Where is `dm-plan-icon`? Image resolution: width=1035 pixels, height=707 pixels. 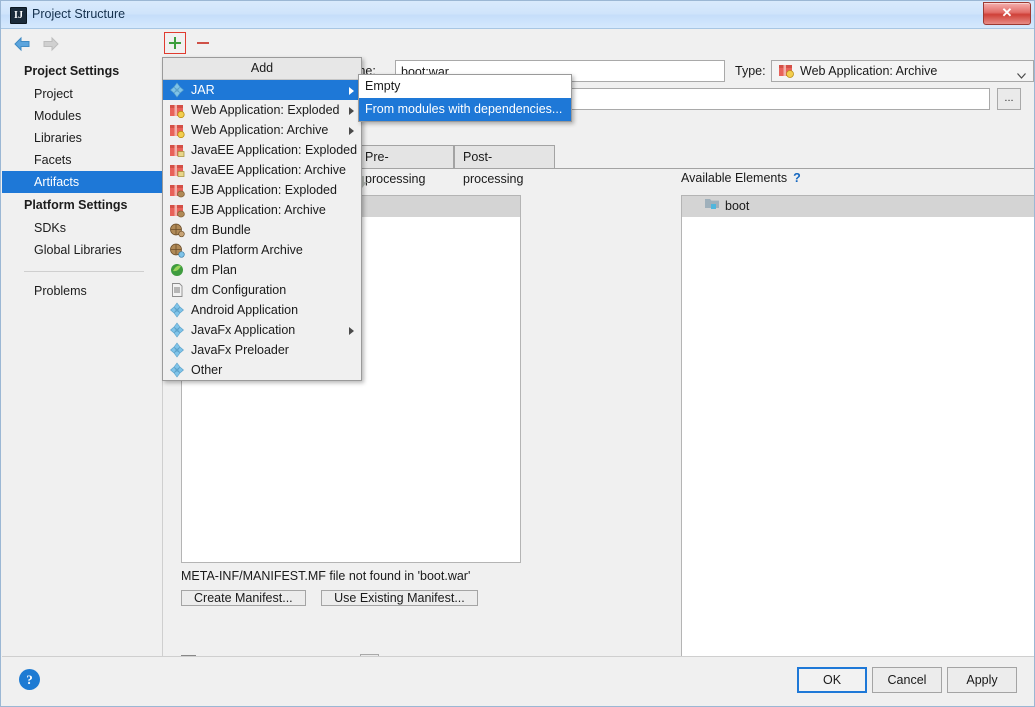 dm-plan-icon is located at coordinates (177, 270).